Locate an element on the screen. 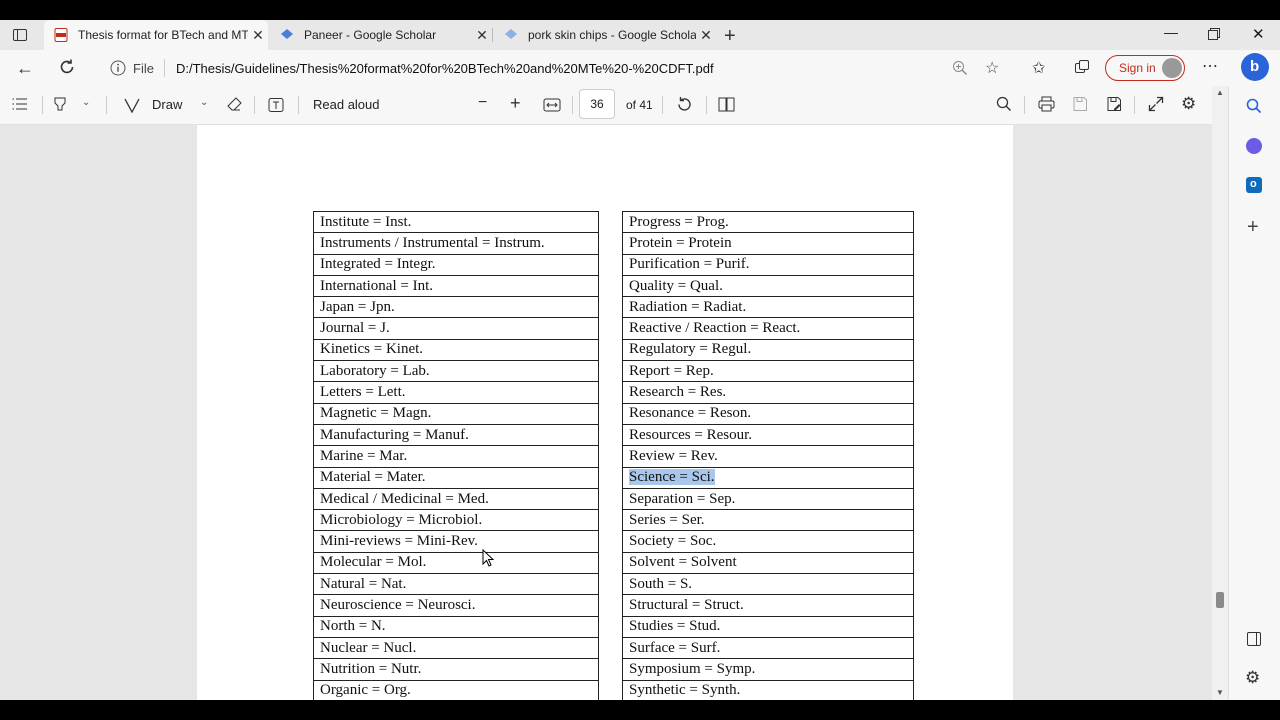 The width and height of the screenshot is (1280, 720). draw-dropdown-icon: ⌄ is located at coordinates (204, 102).